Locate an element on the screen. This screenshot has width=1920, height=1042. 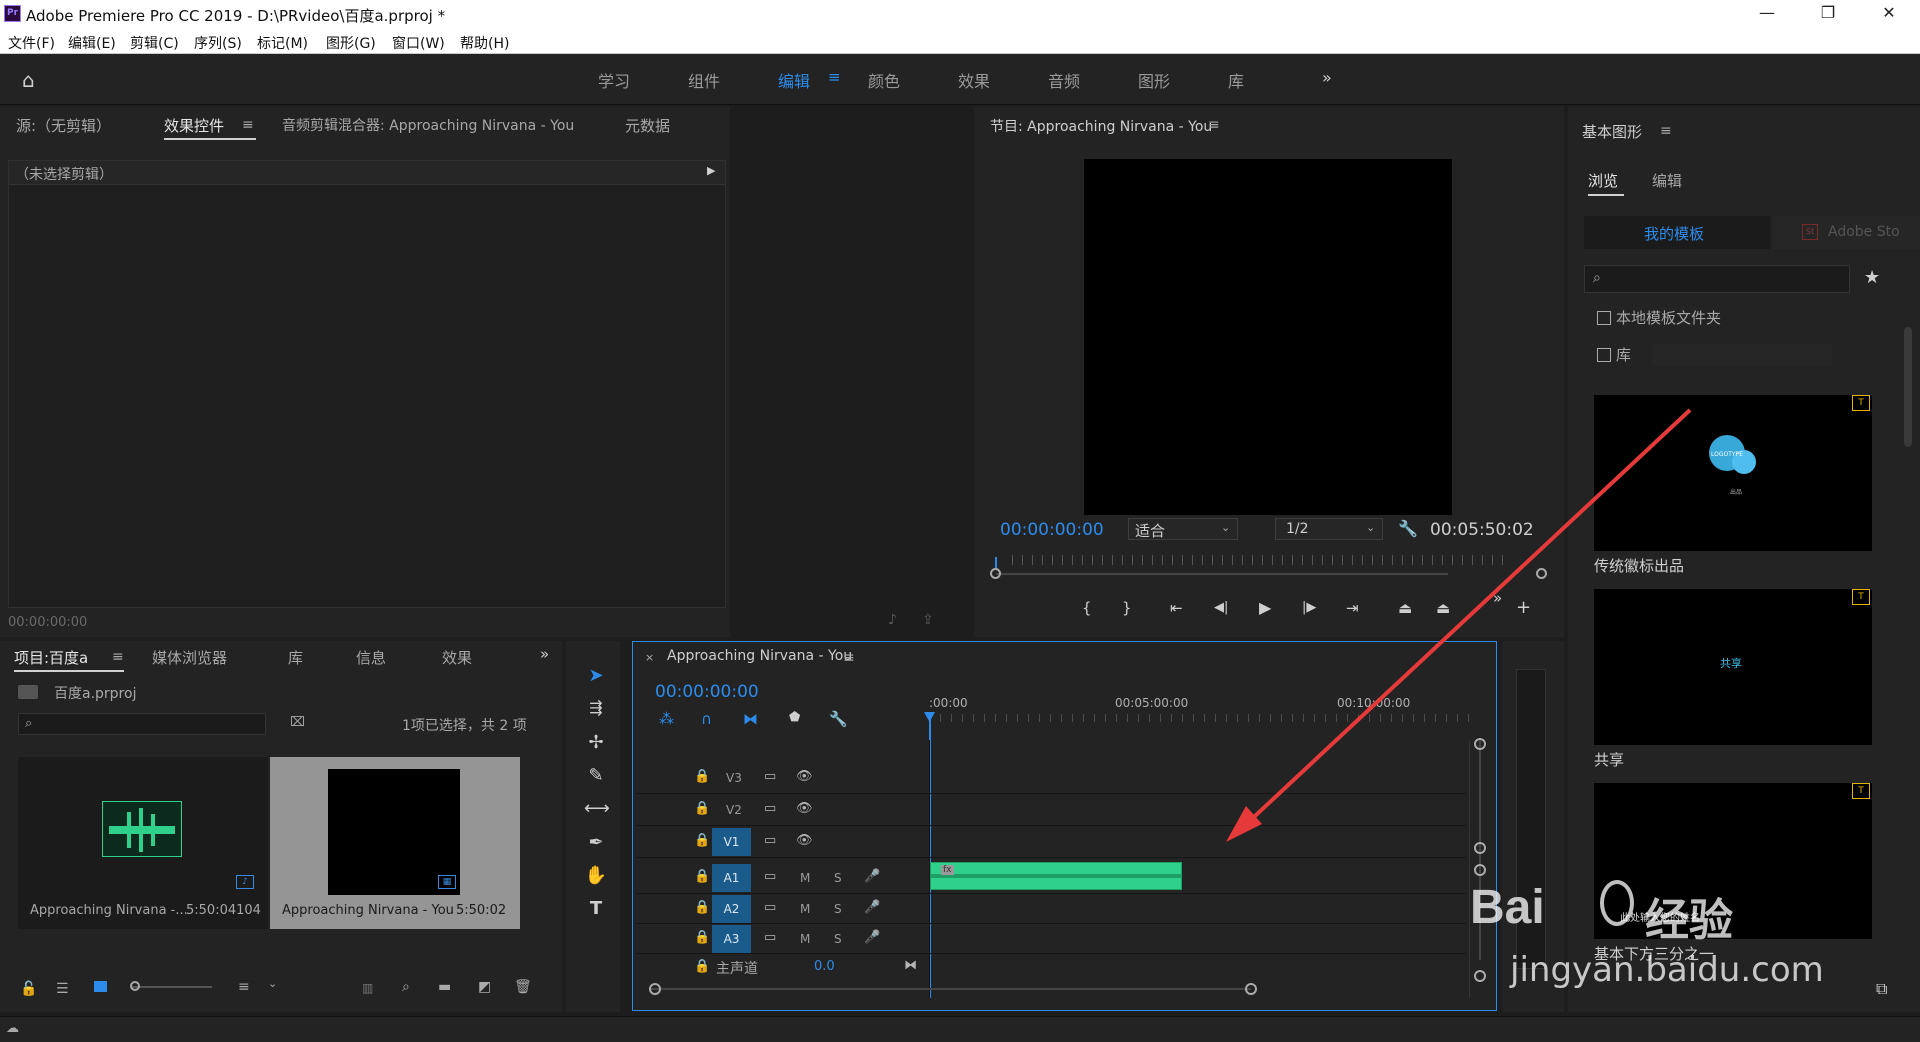
annotation-arrow is located at coordinates (1459, 625).